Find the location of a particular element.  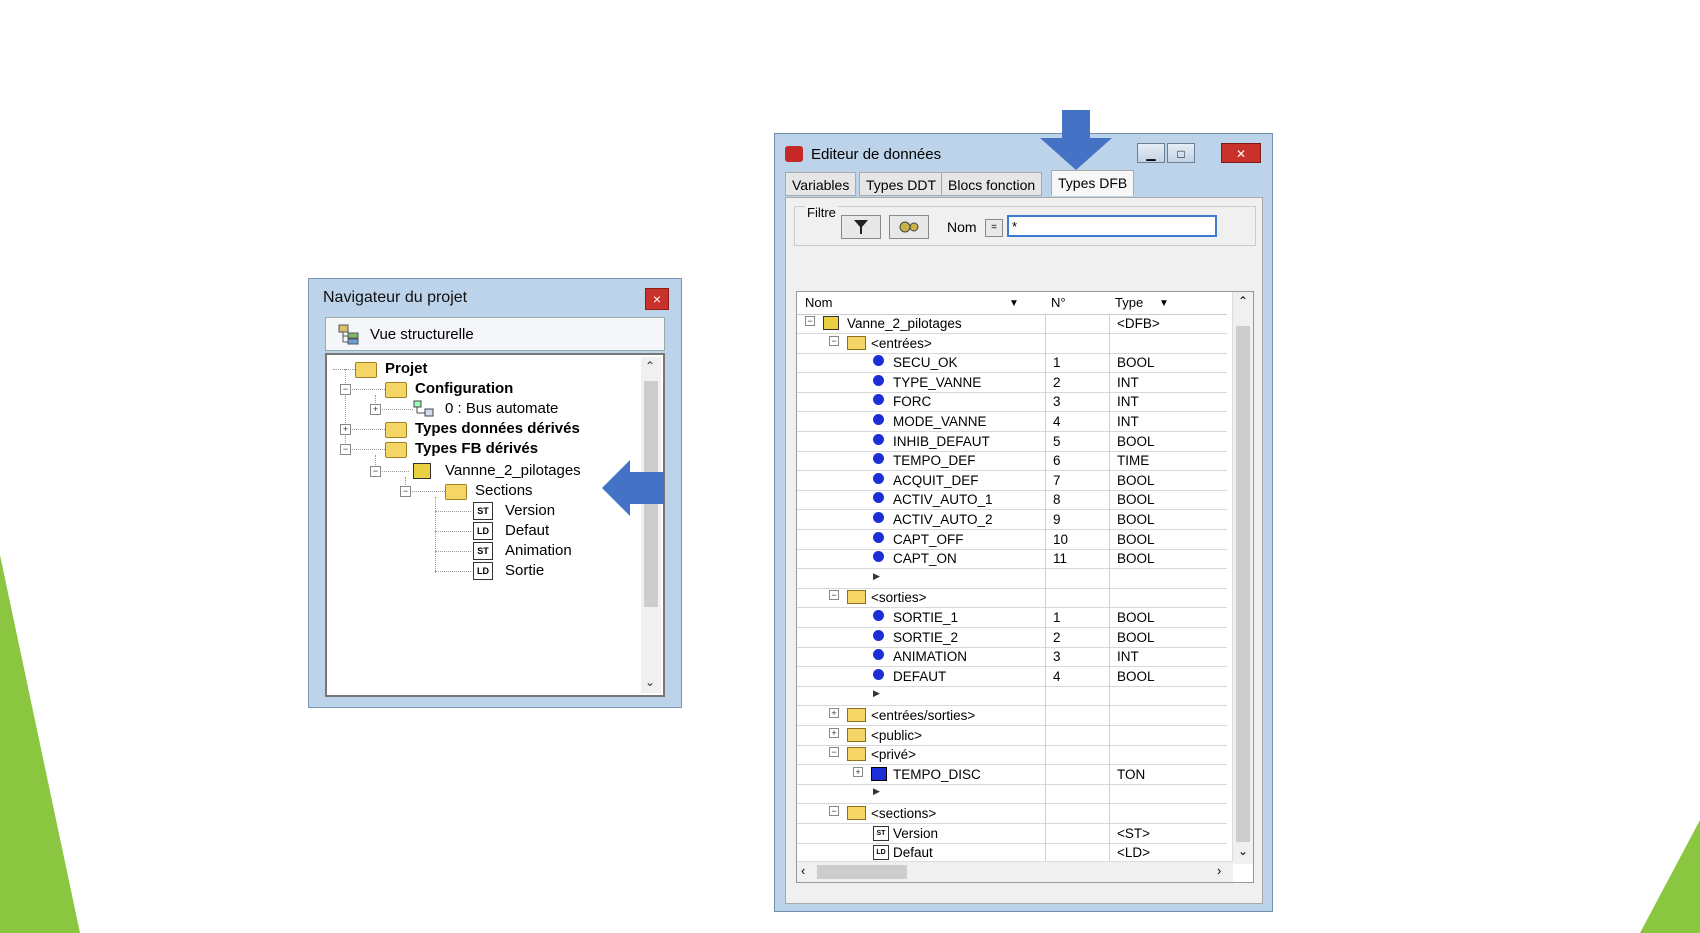

cell-name: <entrées> is located at coordinates (901, 343).